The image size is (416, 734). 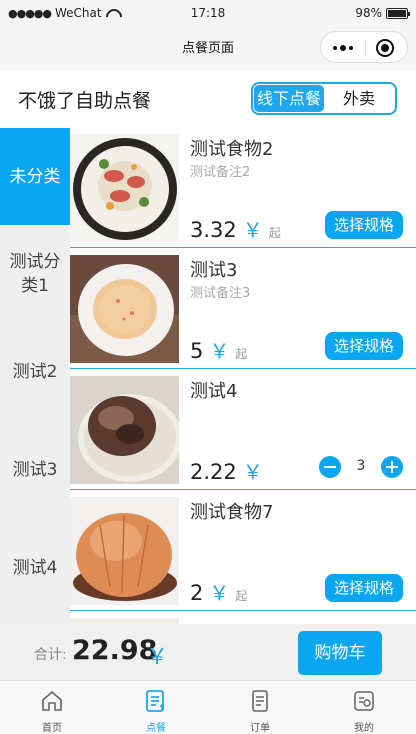 I want to click on mode-dine-in-button: 线下点餐, so click(x=289, y=98).